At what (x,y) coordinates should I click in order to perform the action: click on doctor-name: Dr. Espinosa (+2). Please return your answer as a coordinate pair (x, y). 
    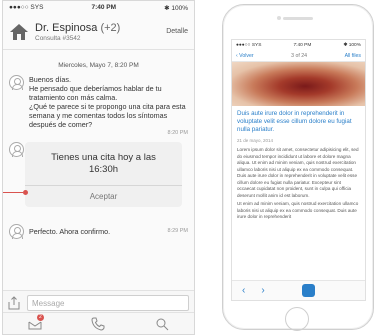
    Looking at the image, I should click on (100, 28).